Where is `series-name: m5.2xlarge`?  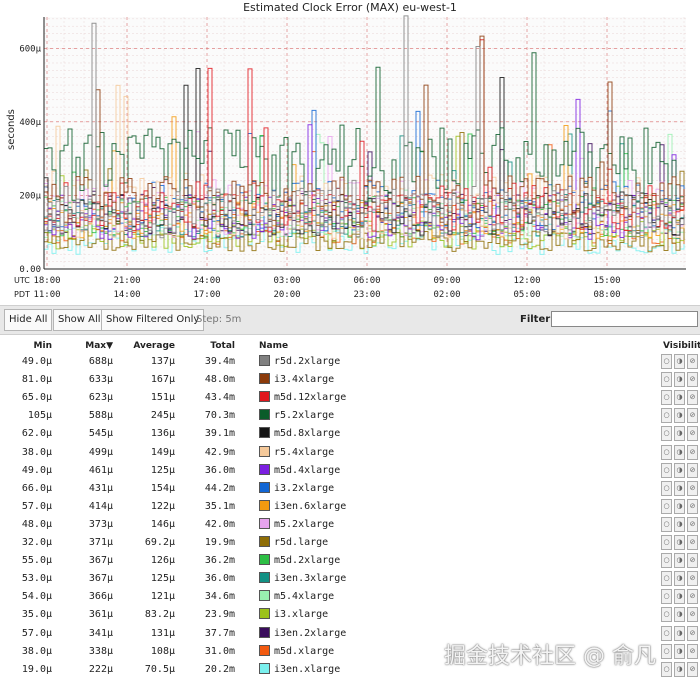
series-name: m5.2xlarge is located at coordinates (304, 524).